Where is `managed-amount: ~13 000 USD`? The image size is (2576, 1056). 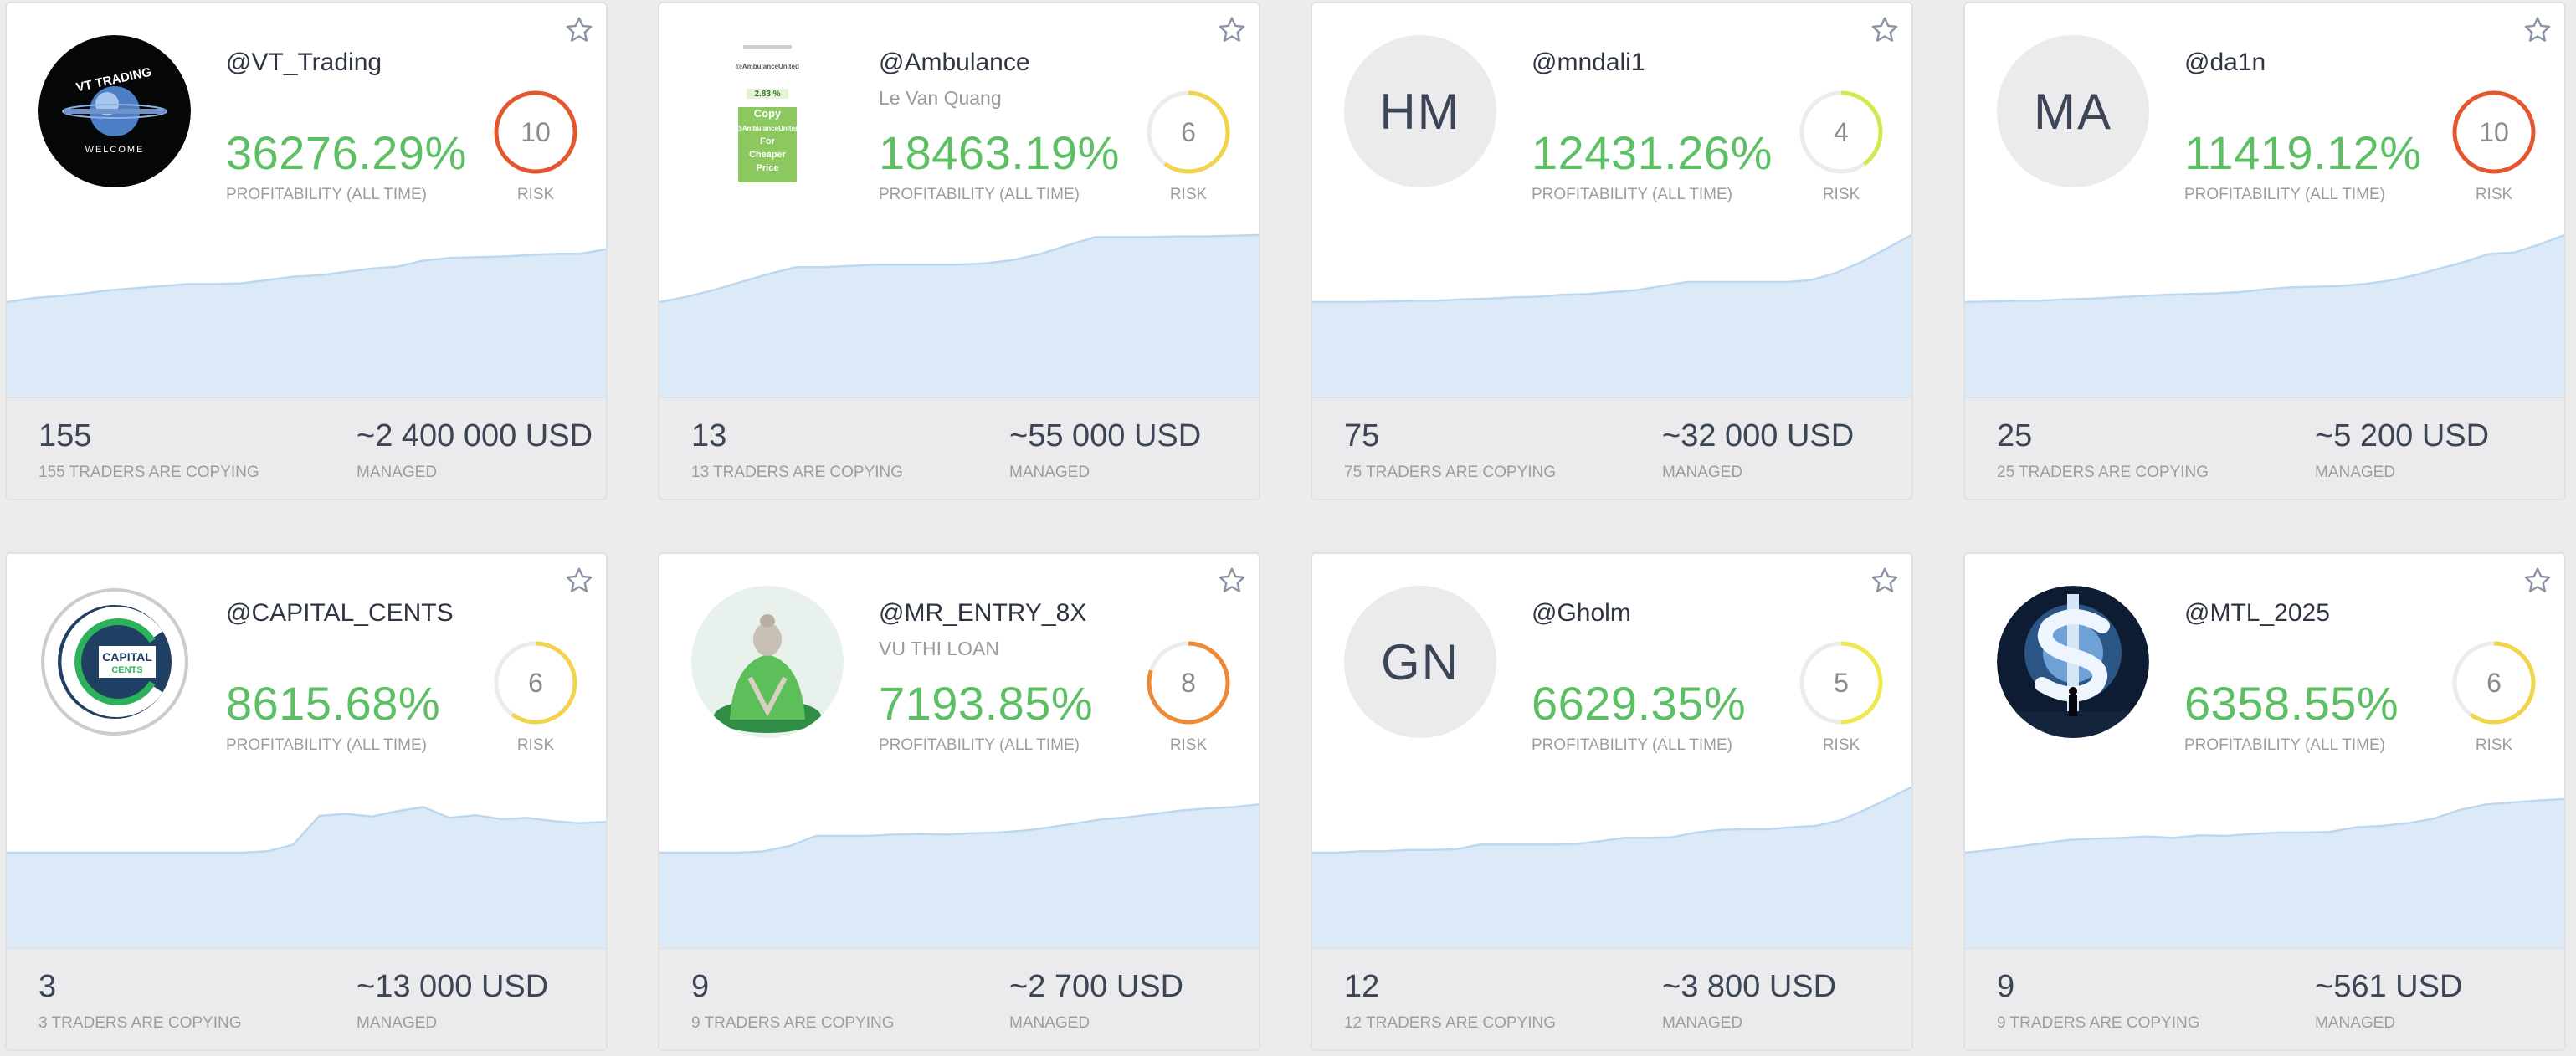 managed-amount: ~13 000 USD is located at coordinates (453, 986).